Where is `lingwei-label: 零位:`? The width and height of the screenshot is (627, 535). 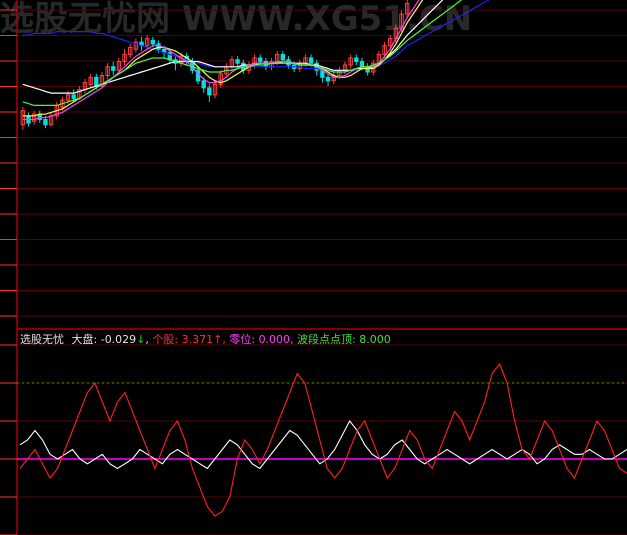 lingwei-label: 零位: is located at coordinates (242, 339).